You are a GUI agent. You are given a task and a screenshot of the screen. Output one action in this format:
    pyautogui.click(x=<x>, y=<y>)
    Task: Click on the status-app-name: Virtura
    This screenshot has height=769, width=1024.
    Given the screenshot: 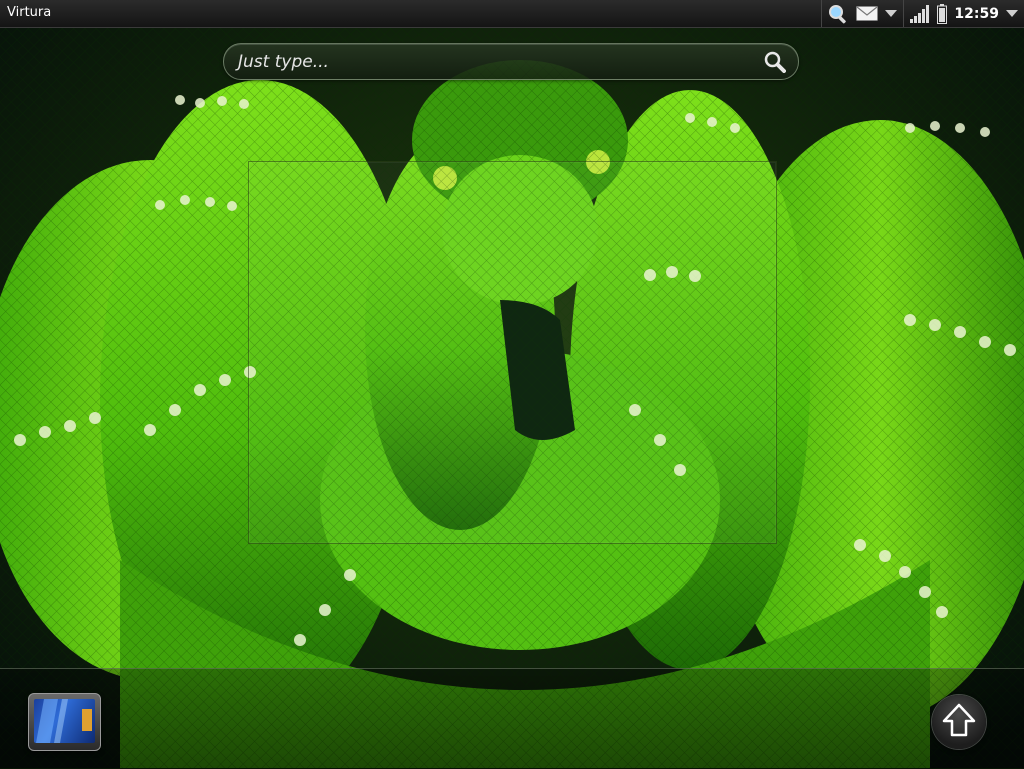 What is the action you would take?
    pyautogui.click(x=29, y=12)
    